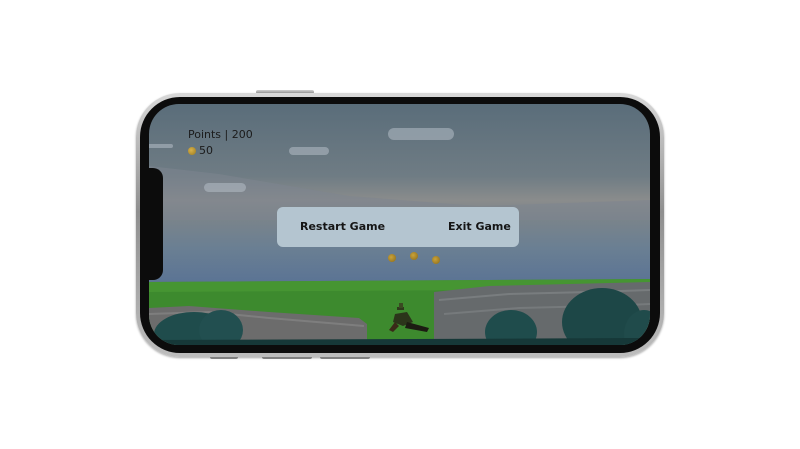 Image resolution: width=800 pixels, height=449 pixels. I want to click on coin-icon, so click(192, 150).